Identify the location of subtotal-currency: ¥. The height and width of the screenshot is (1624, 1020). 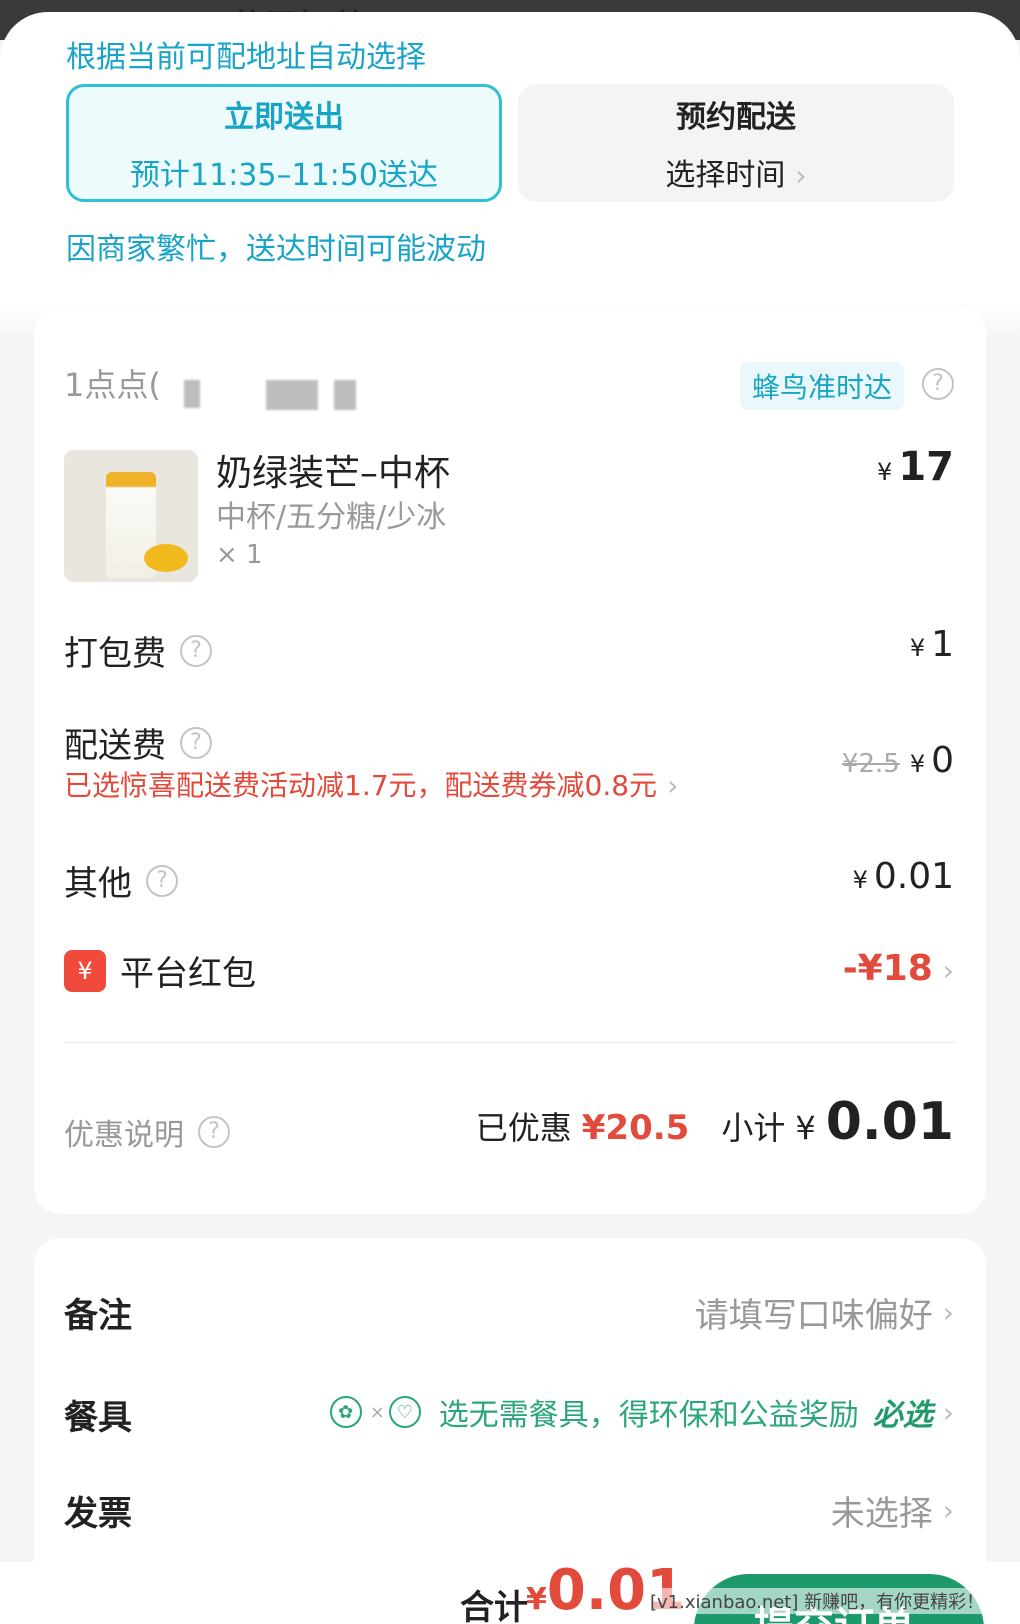
(805, 1128).